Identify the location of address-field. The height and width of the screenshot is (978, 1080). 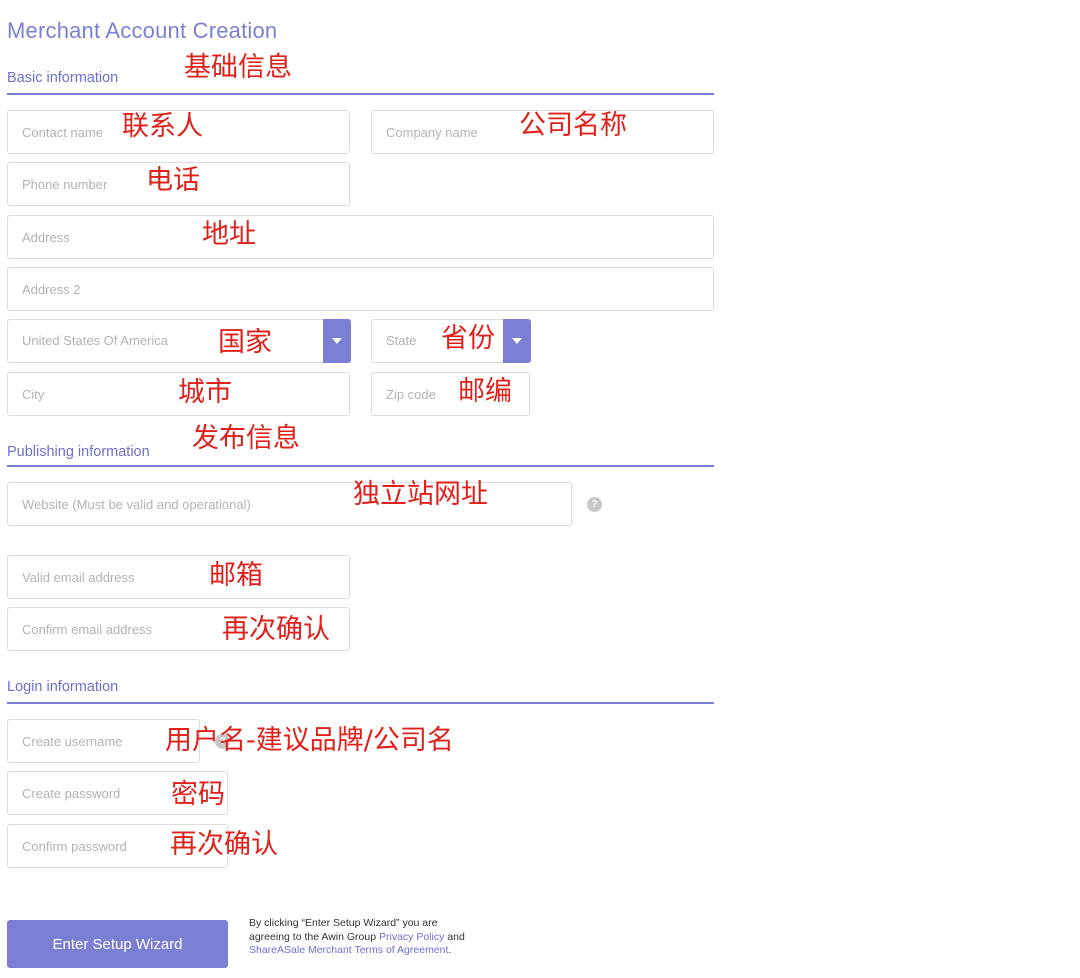
(360, 237).